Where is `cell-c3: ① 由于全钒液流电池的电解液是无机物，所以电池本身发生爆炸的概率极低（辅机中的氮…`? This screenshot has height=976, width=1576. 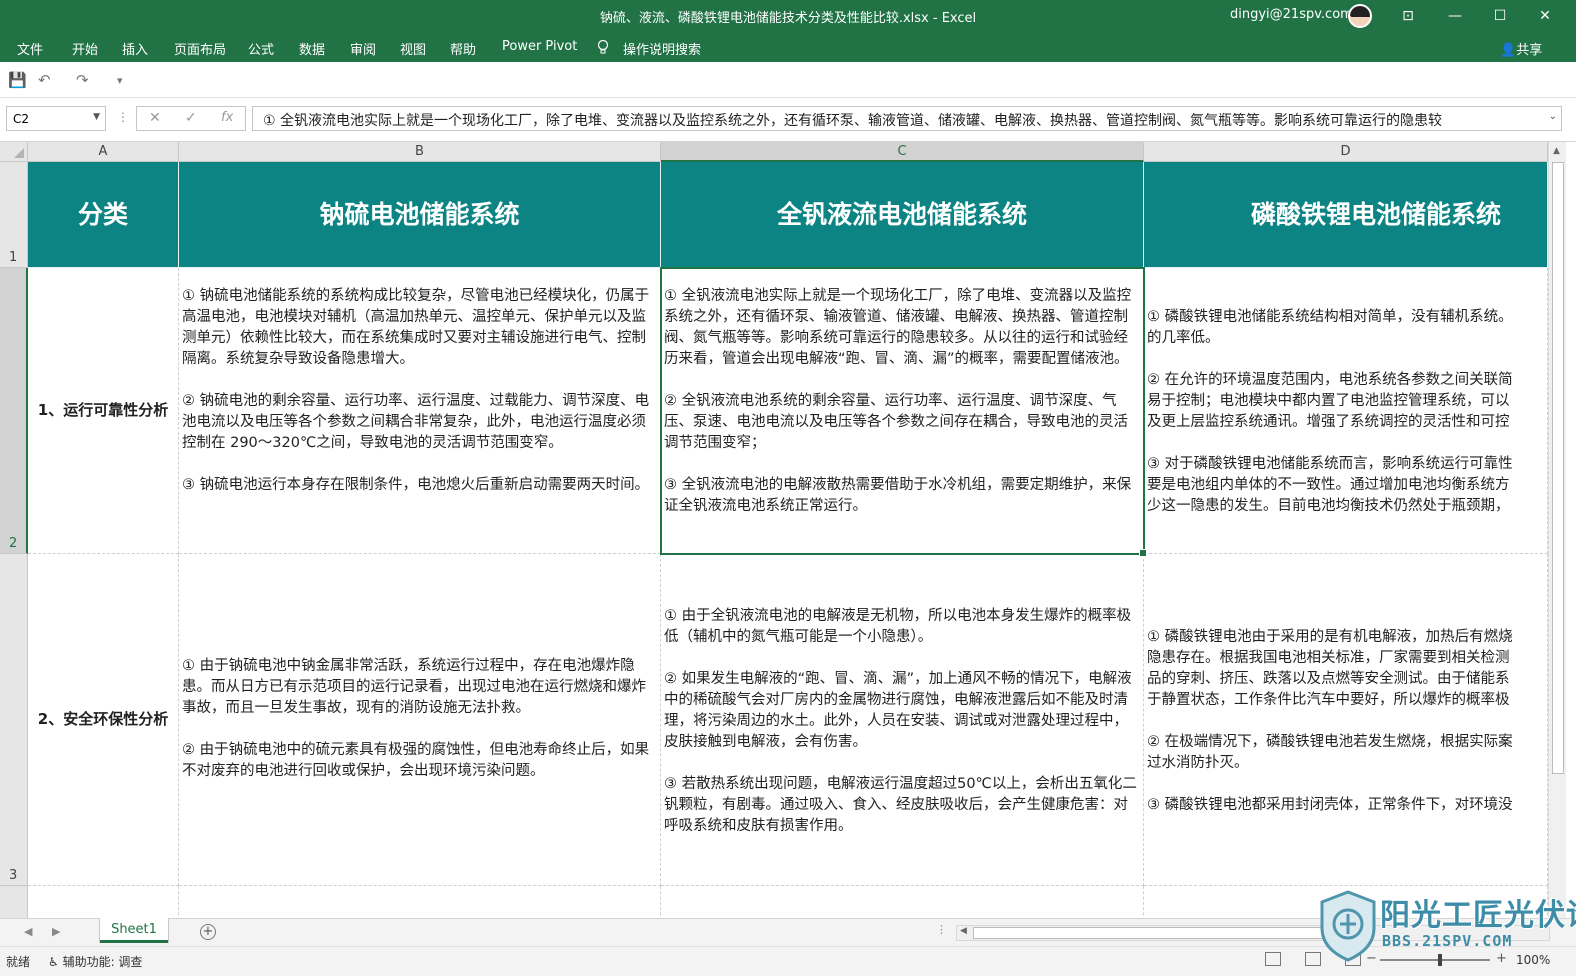 cell-c3: ① 由于全钒液流电池的电解液是无机物，所以电池本身发生爆炸的概率极低（辅机中的氮… is located at coordinates (902, 720).